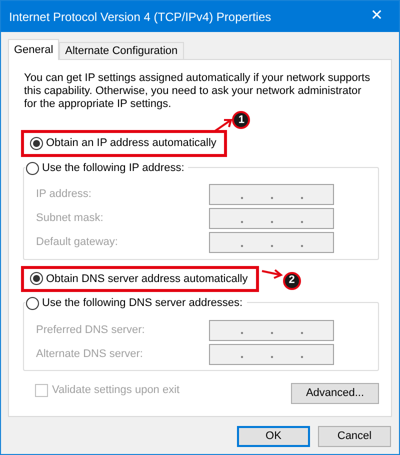  Describe the element at coordinates (113, 168) in the screenshot. I see `radio-label: Use the following IP address:` at that location.